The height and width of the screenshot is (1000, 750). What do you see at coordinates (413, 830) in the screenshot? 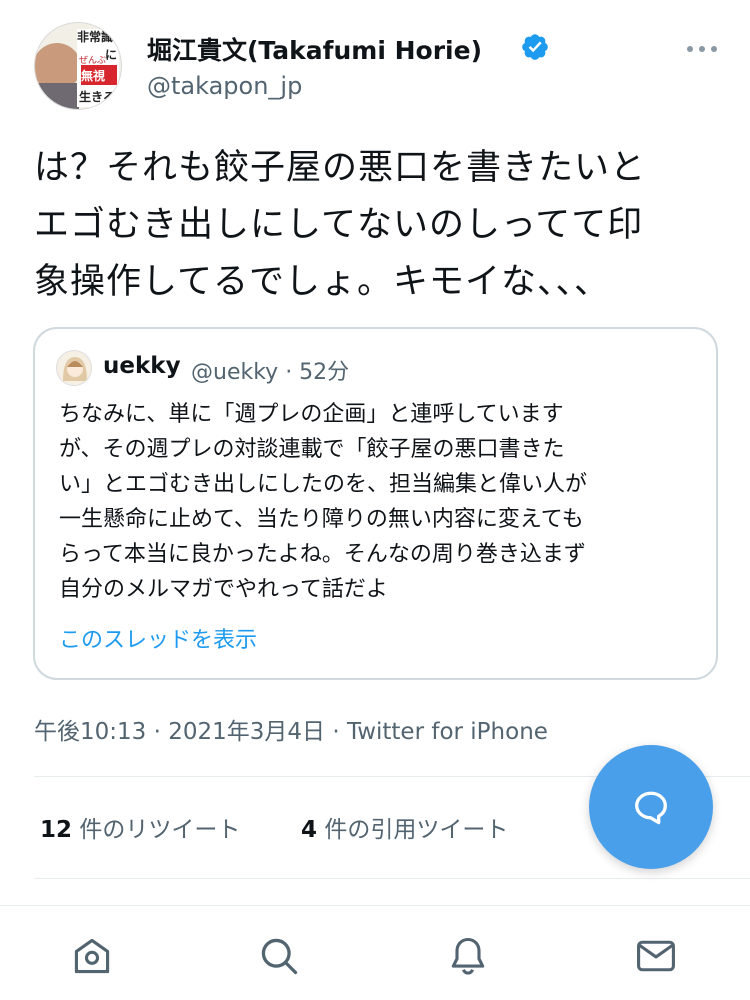
I see `quote-tweets-label: 件の引用ツイート` at bounding box center [413, 830].